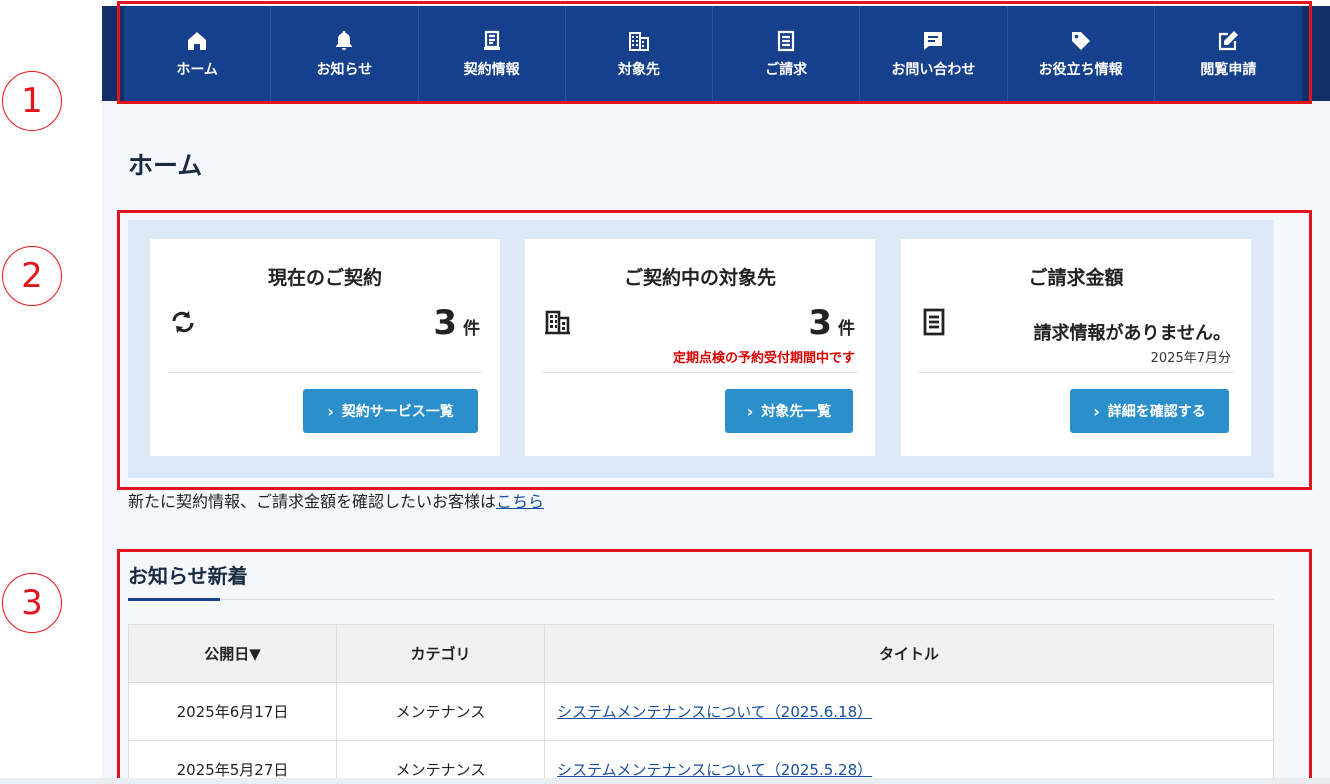 The height and width of the screenshot is (784, 1330). I want to click on receipt-icon, so click(934, 322).